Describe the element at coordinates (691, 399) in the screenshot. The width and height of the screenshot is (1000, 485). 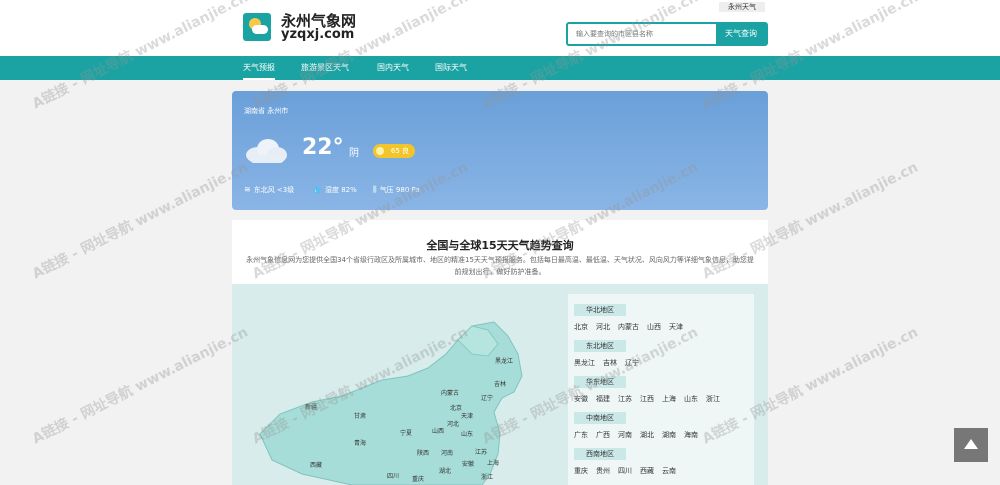
I see `province-link: 山东` at that location.